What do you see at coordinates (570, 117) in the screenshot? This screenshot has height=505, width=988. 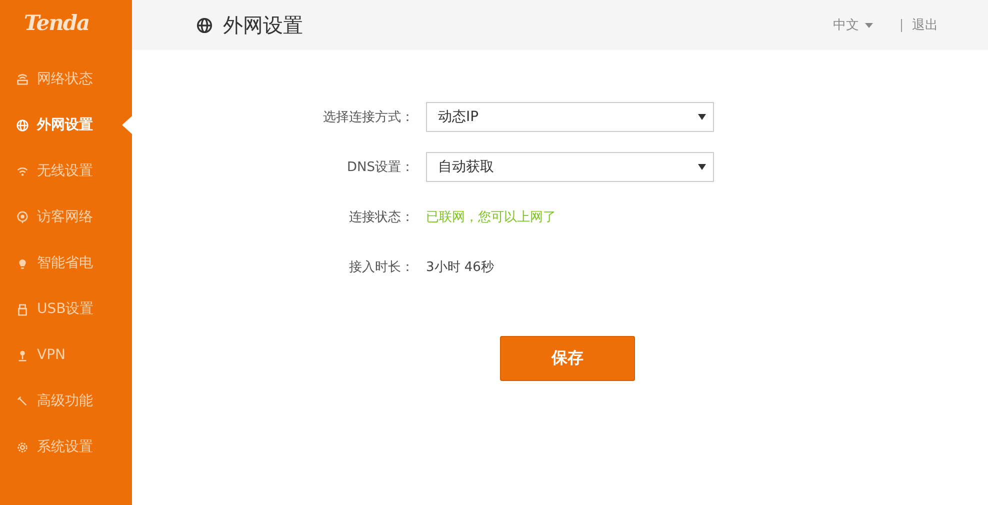 I see `select-field: 动态IP` at bounding box center [570, 117].